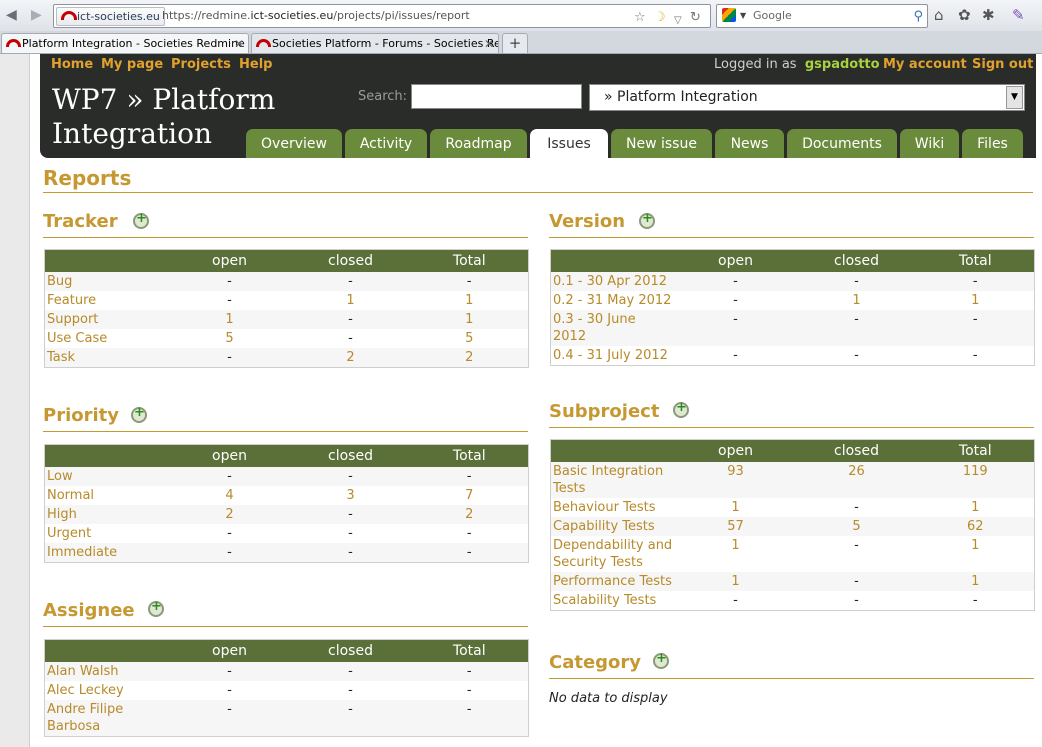  Describe the element at coordinates (164, 116) in the screenshot. I see `project-title: WP7 » Platform Integration` at that location.